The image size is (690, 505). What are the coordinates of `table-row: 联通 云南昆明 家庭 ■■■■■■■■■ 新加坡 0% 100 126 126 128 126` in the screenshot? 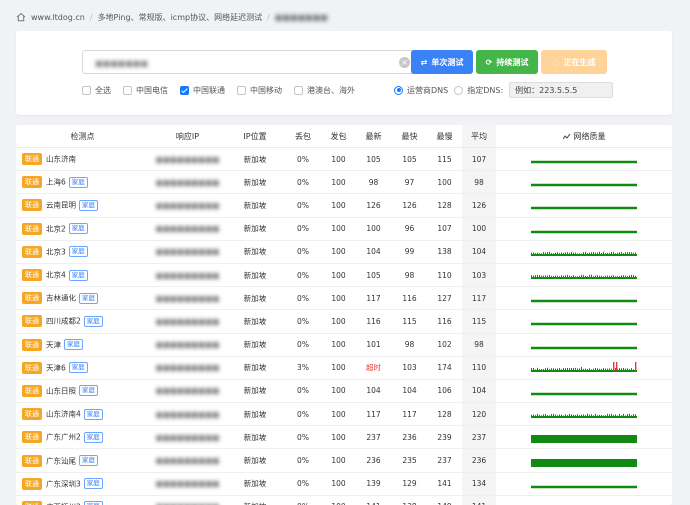 It's located at (344, 205).